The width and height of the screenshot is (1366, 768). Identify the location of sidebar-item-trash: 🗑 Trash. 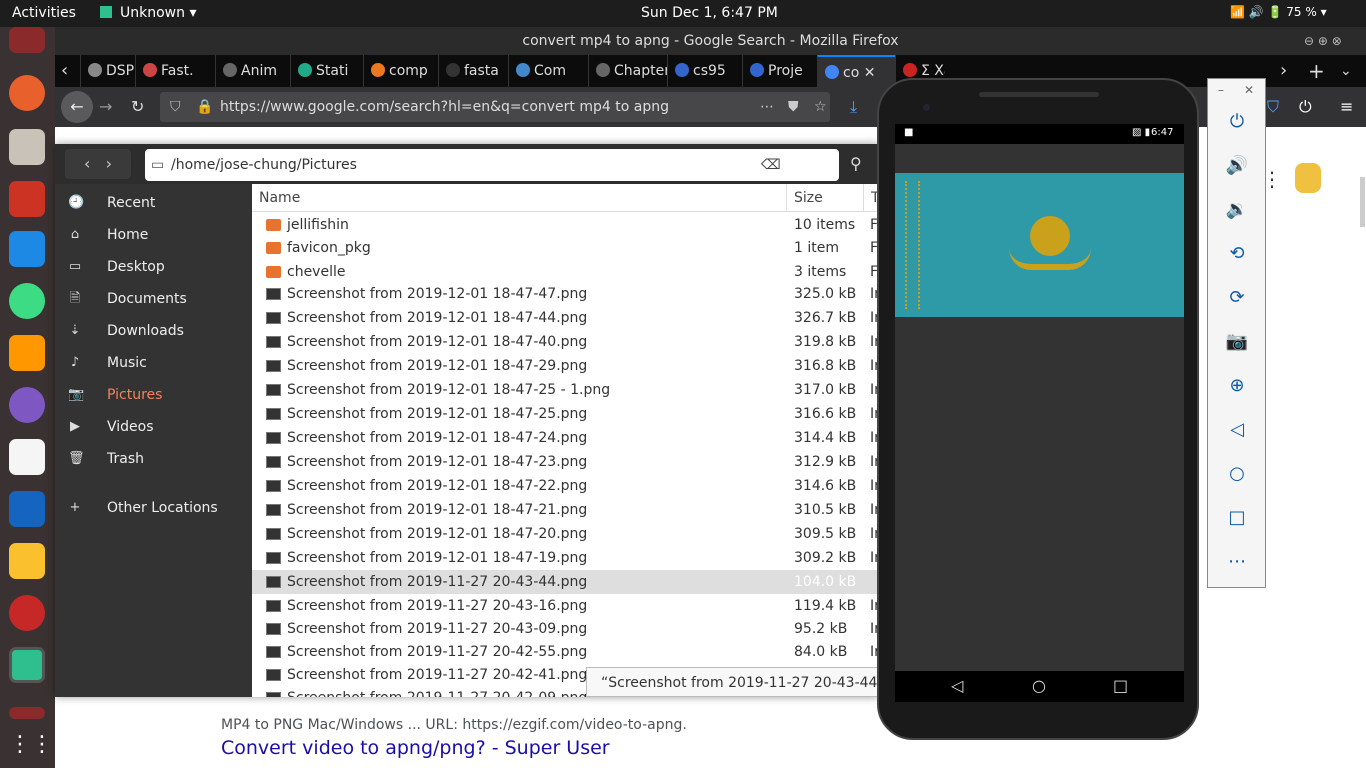
(153, 459).